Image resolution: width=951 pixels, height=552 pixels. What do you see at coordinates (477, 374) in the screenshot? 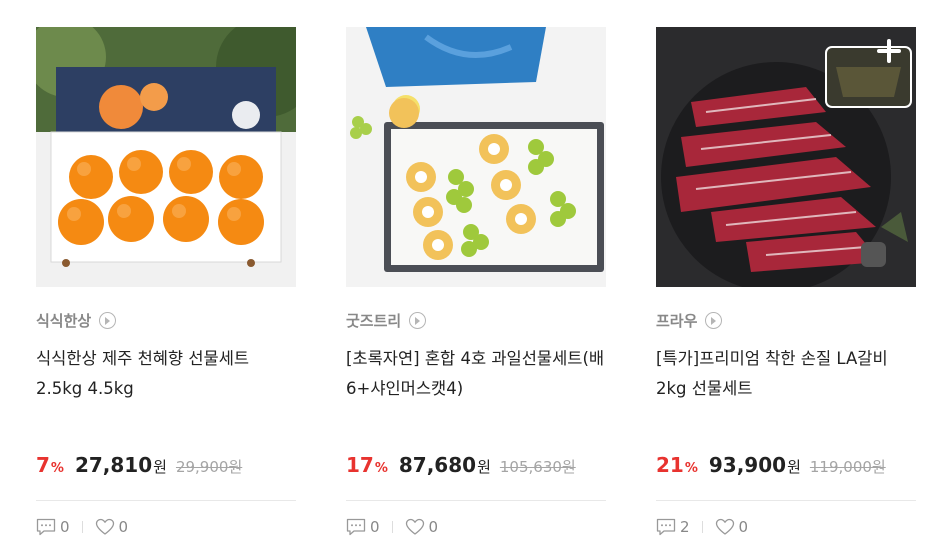
I see `product-title: [초록자연] 혼합 4호 과일선물세트(배6+샤인머스캣4)` at bounding box center [477, 374].